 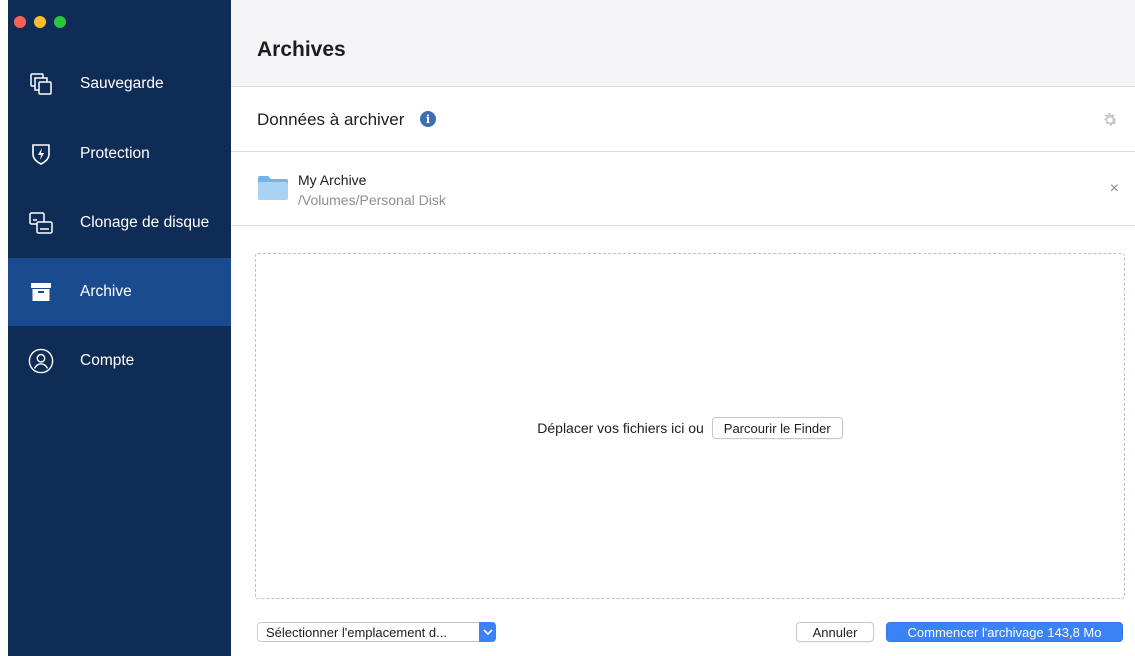 I want to click on sidebar-item-archive: Archive, so click(x=119, y=292).